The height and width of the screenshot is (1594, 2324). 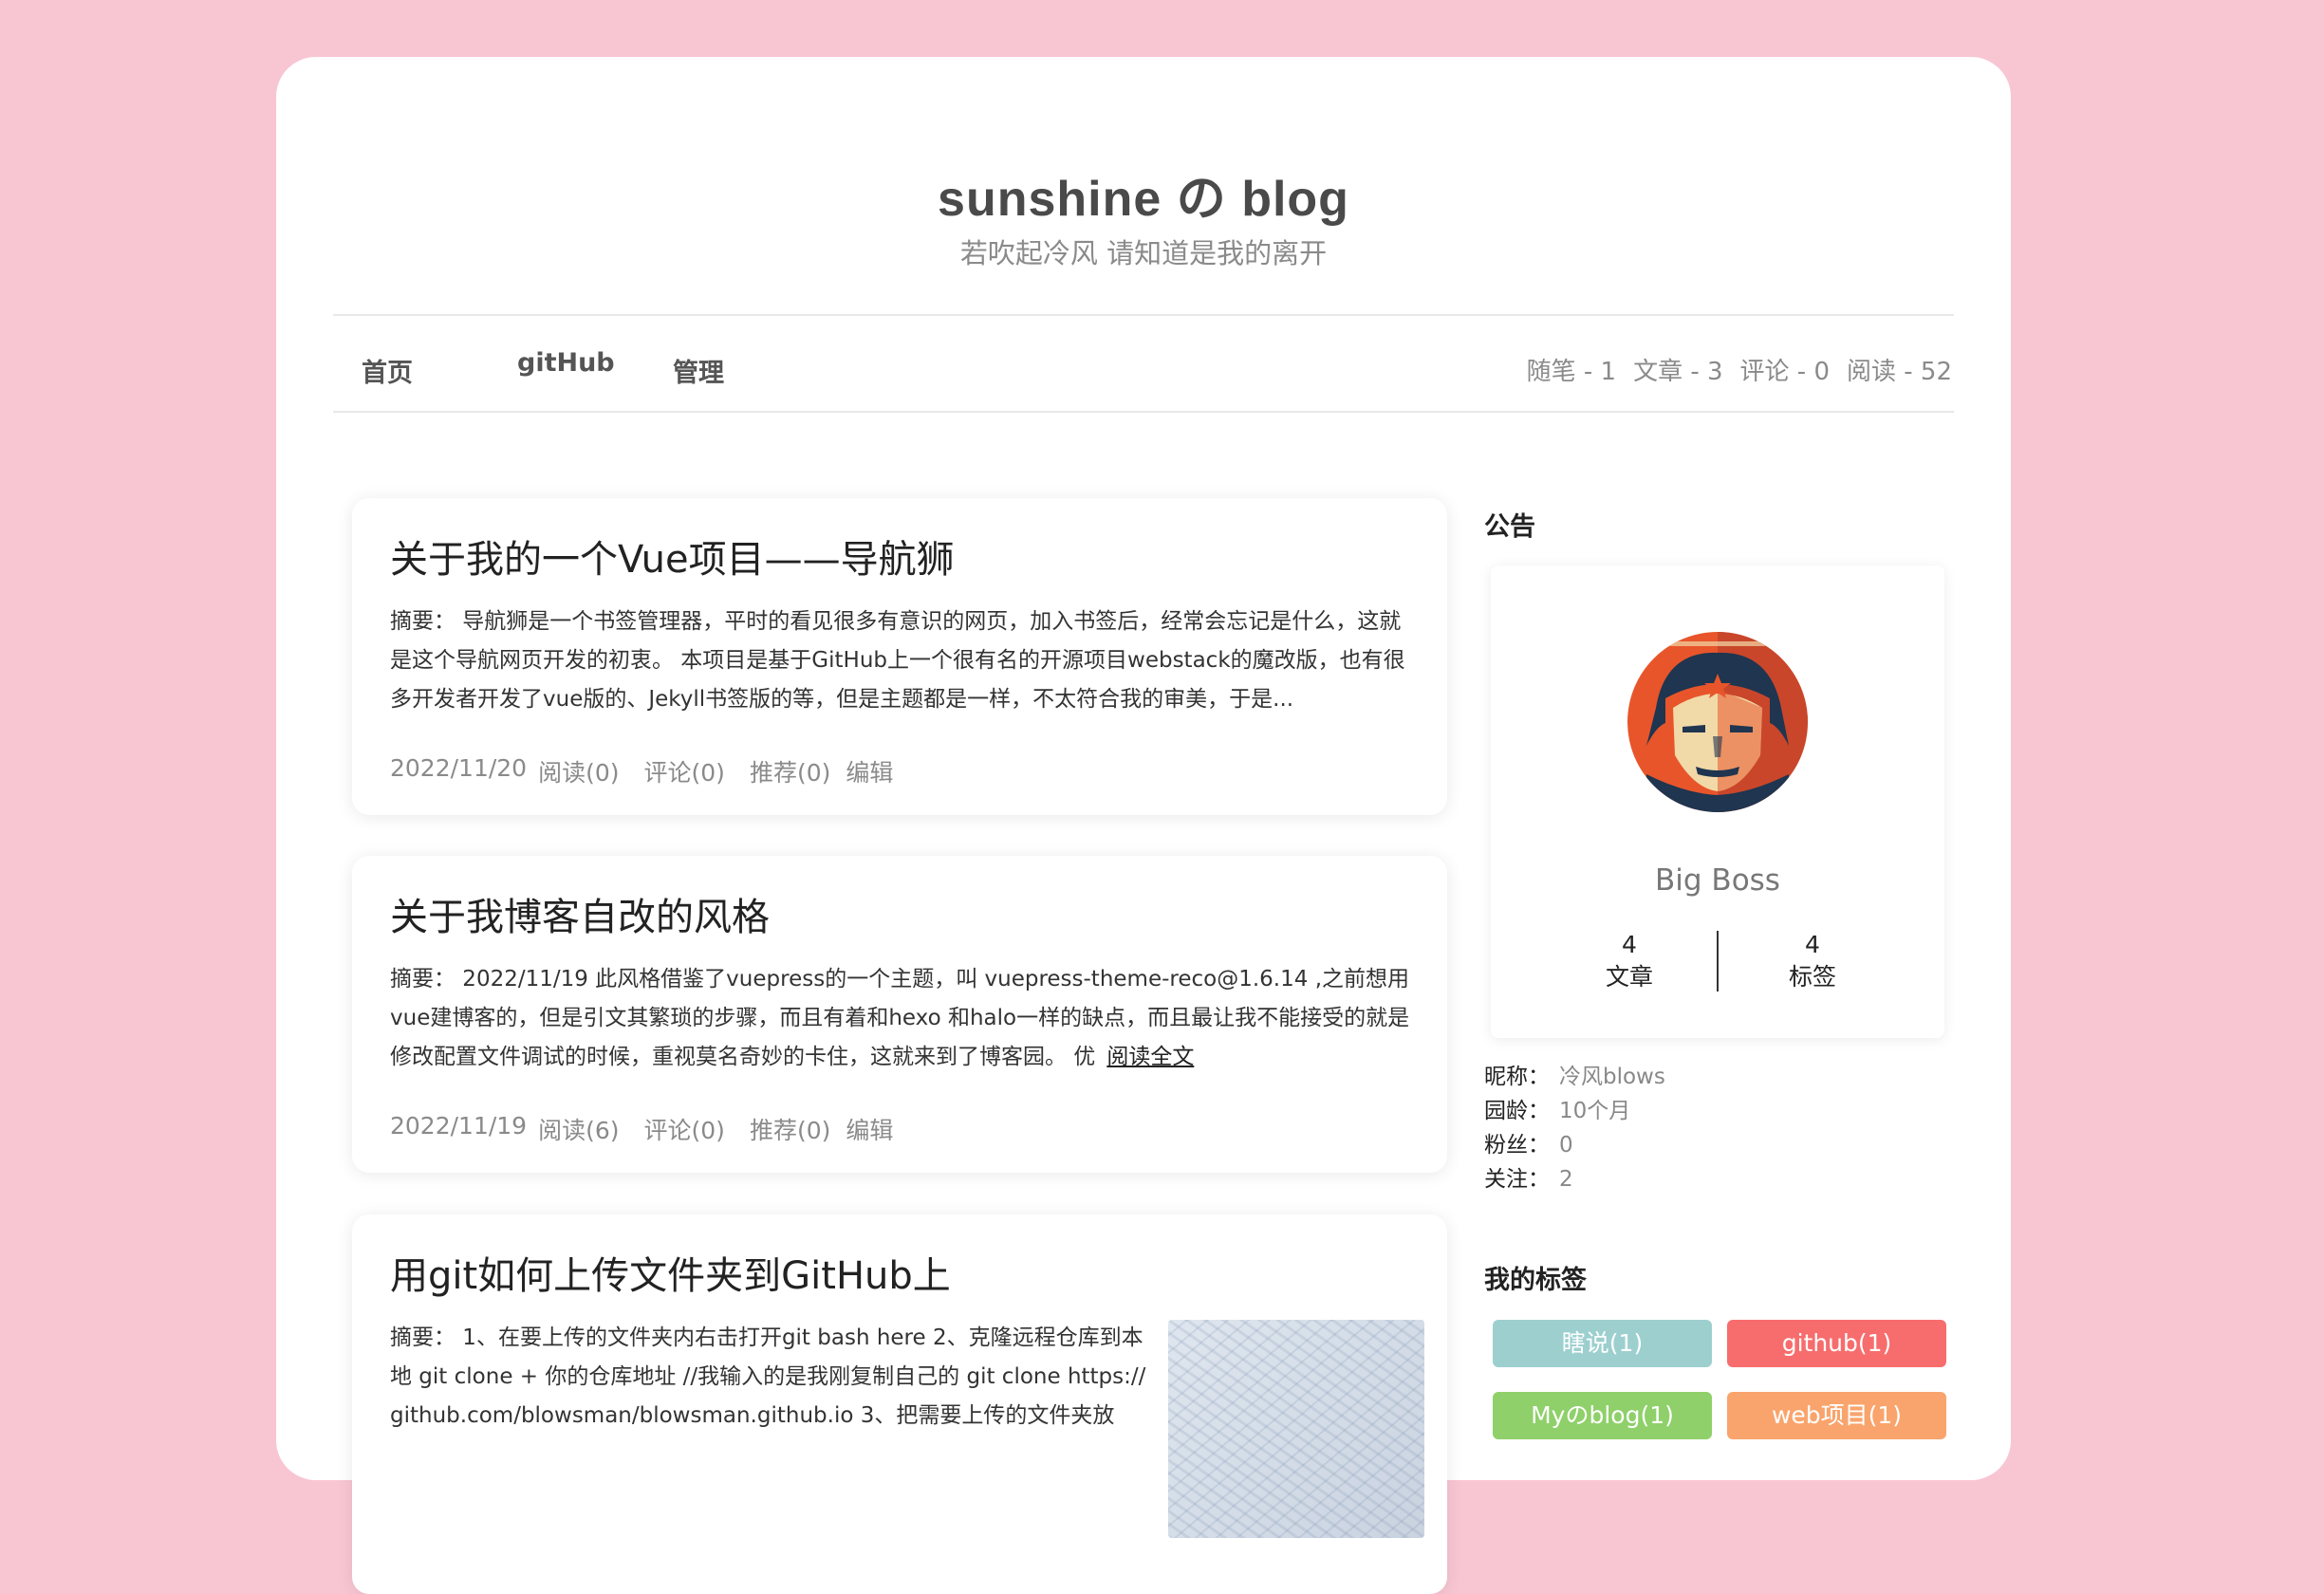 I want to click on post-title: 关于我的一个Vue项目——导航狮, so click(x=673, y=556).